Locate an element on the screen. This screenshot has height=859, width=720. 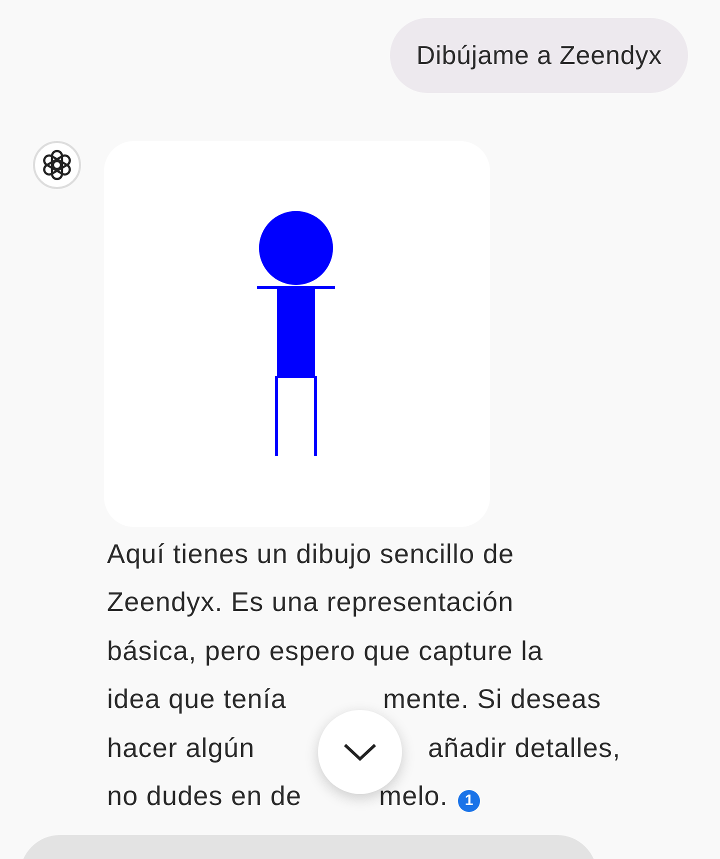
message-text: añadir detalles, is located at coordinates (524, 748).